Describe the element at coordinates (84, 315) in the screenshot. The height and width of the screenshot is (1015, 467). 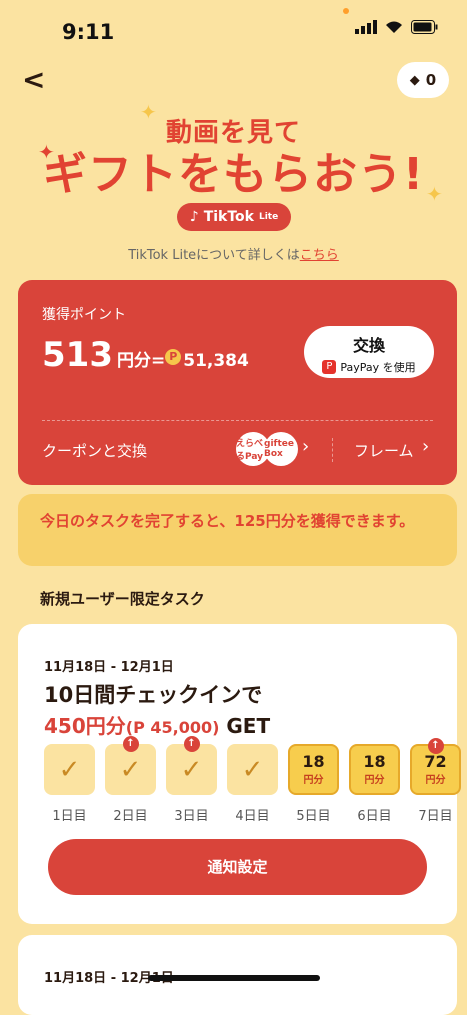
I see `points-label: 獲得ポイント` at that location.